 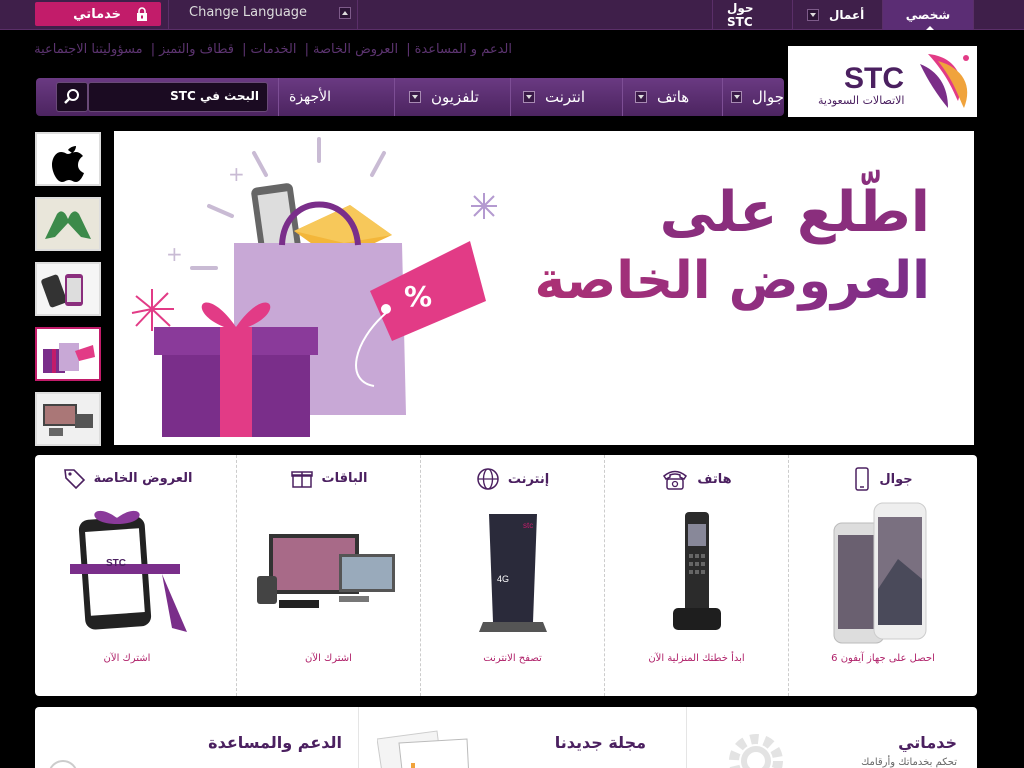 I want to click on about-stc-label: حول STC, so click(x=740, y=15).